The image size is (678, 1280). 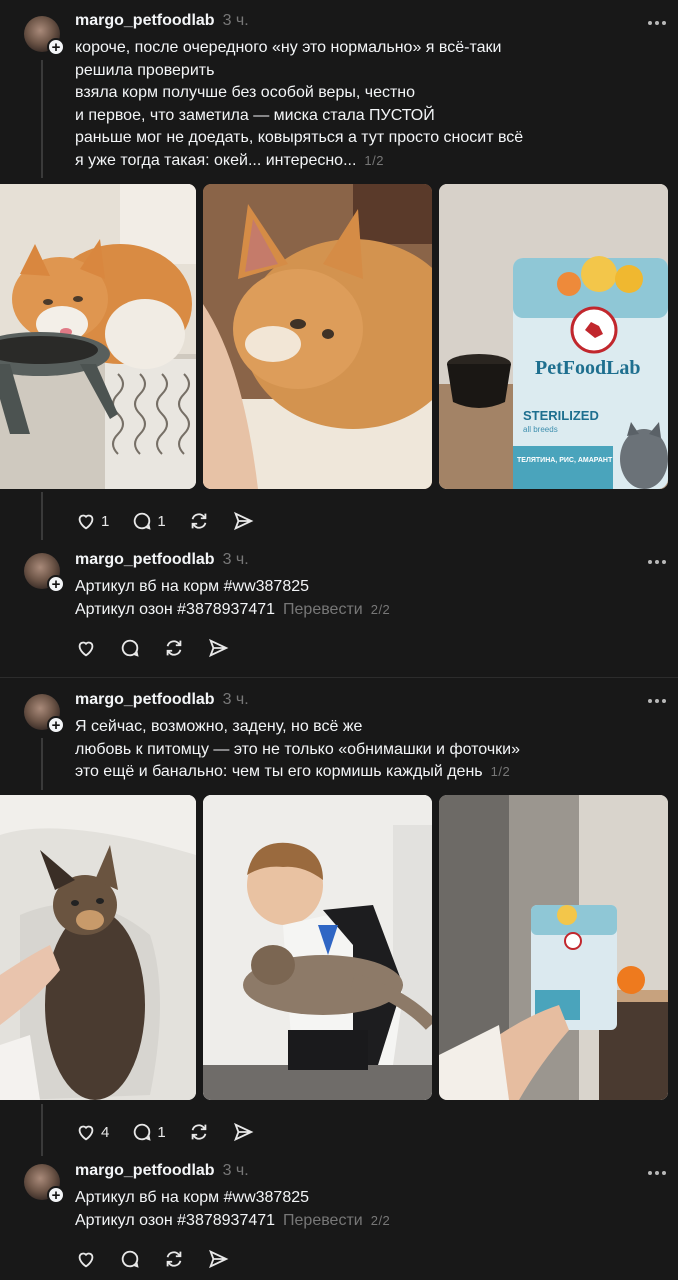 I want to click on photo-kitten-on-bed, so click(x=98, y=947).